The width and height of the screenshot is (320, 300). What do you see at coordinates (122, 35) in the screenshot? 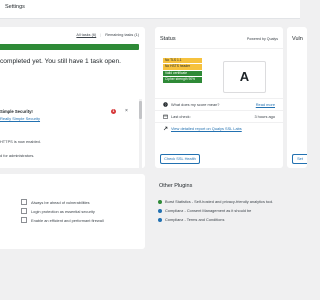
I see `tab-remaining-tasks: Remaining tasks (1)` at bounding box center [122, 35].